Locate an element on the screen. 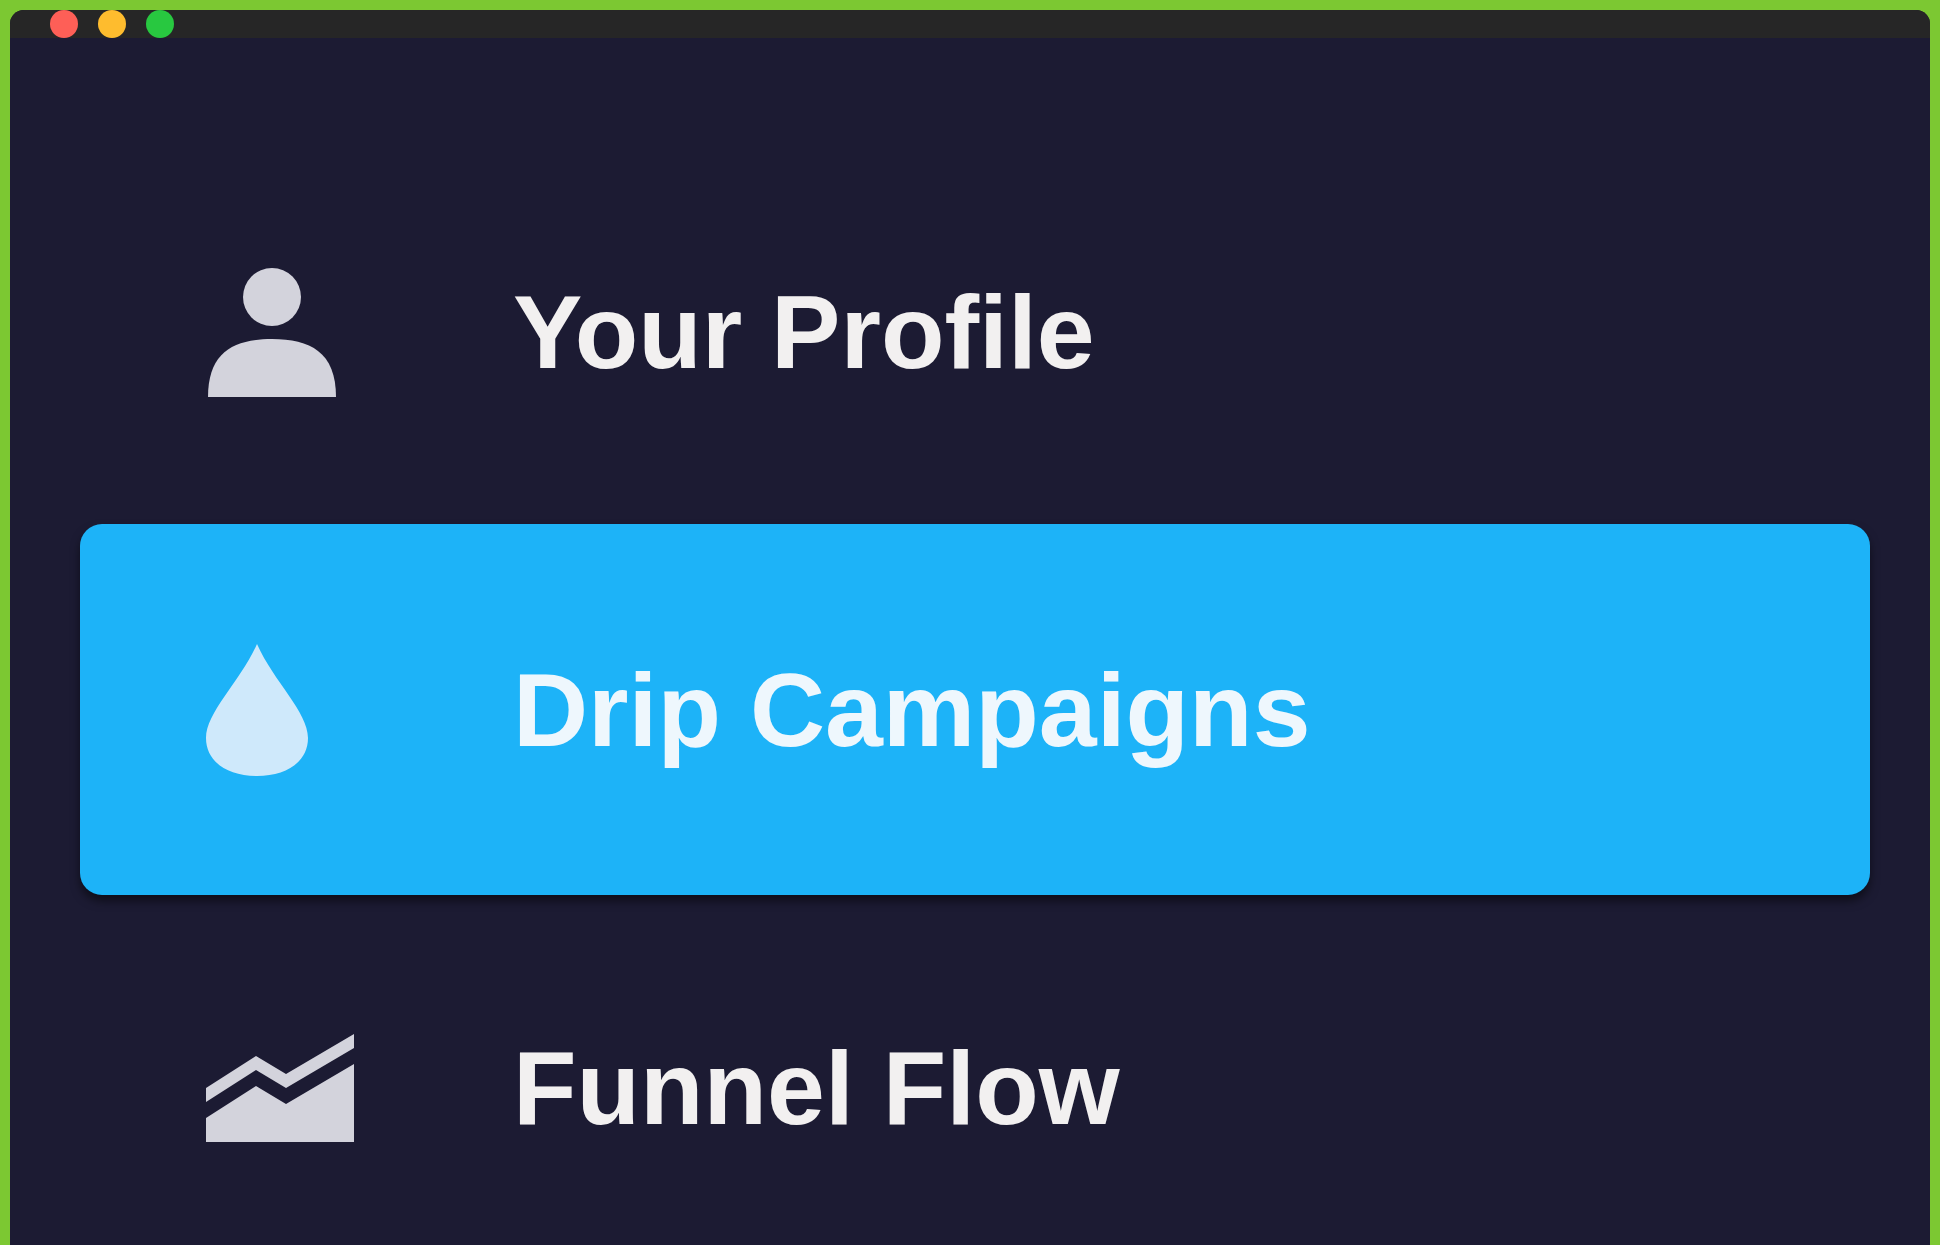 The image size is (1940, 1245). area-chart-icon is located at coordinates (280, 1087).